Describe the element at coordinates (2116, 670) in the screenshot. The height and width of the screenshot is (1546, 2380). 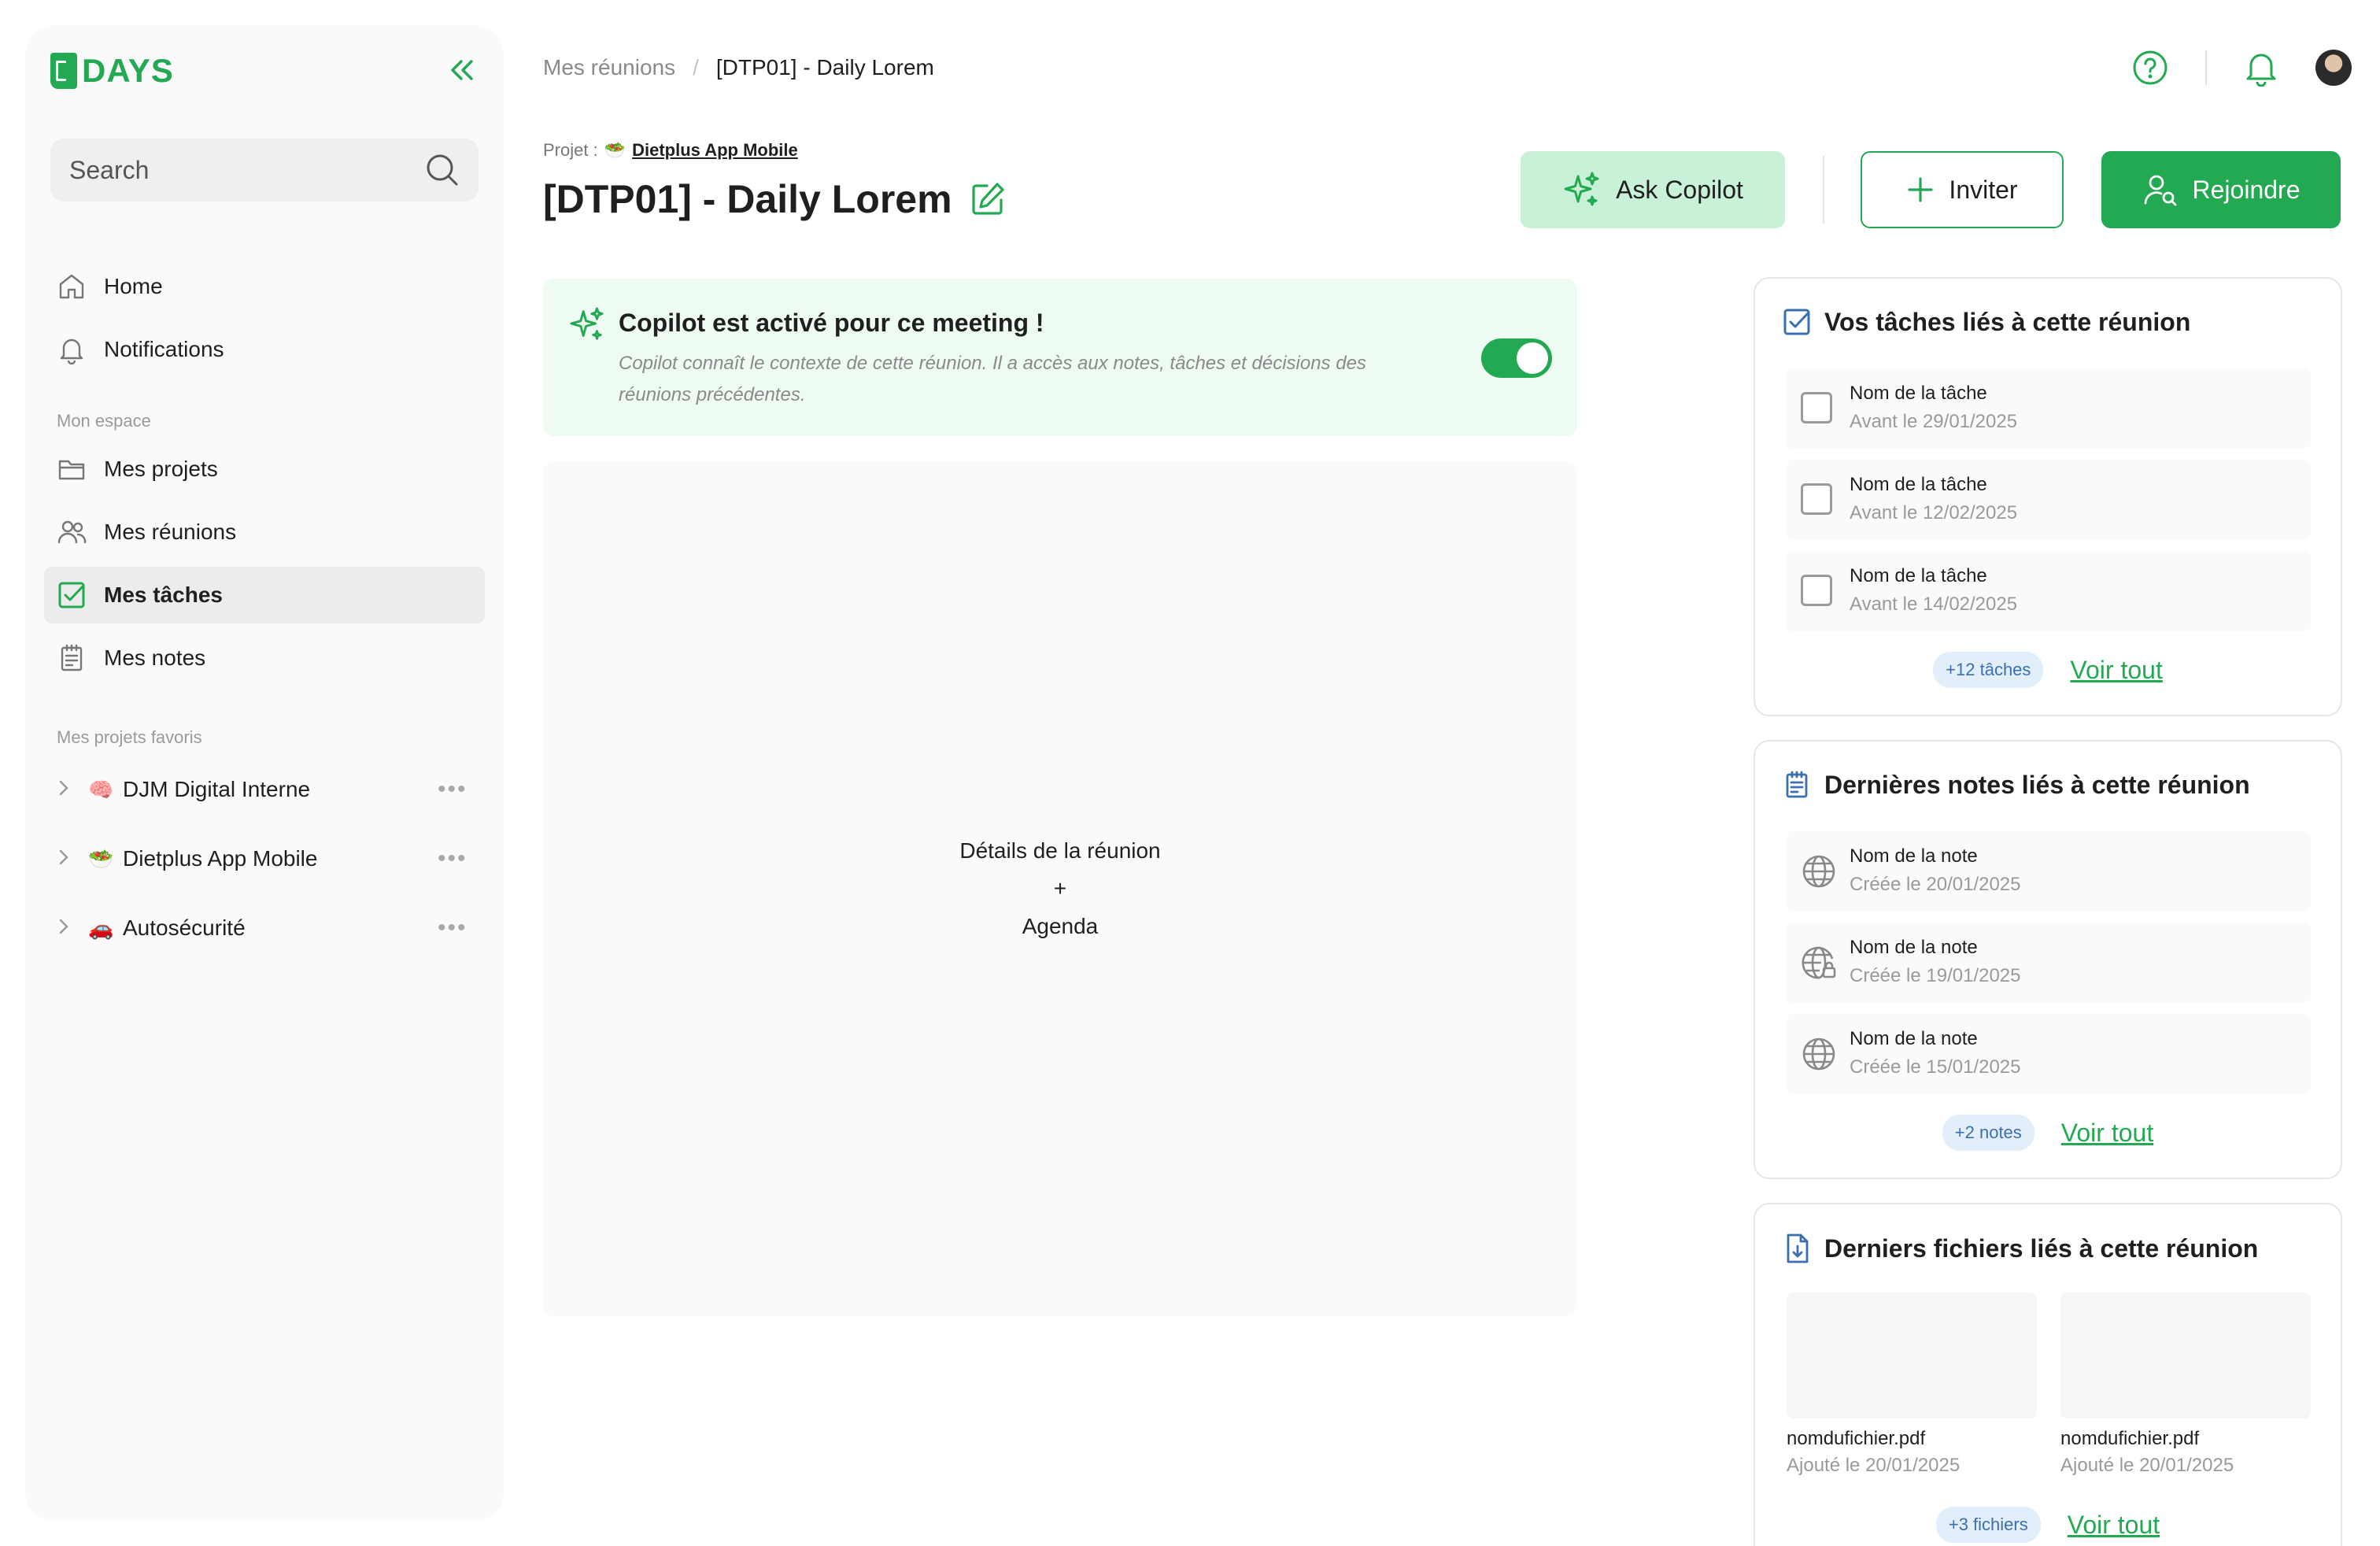
I see `tasks-see-all-link: Voir tout` at that location.